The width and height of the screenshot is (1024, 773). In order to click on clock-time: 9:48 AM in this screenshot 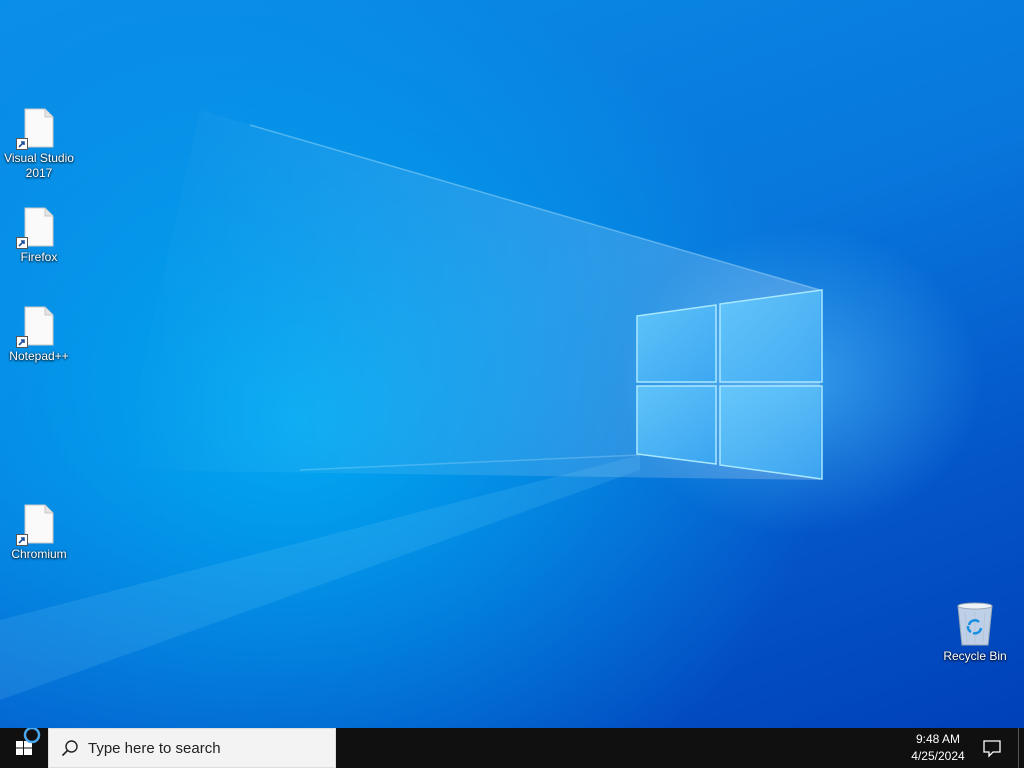, I will do `click(938, 739)`.